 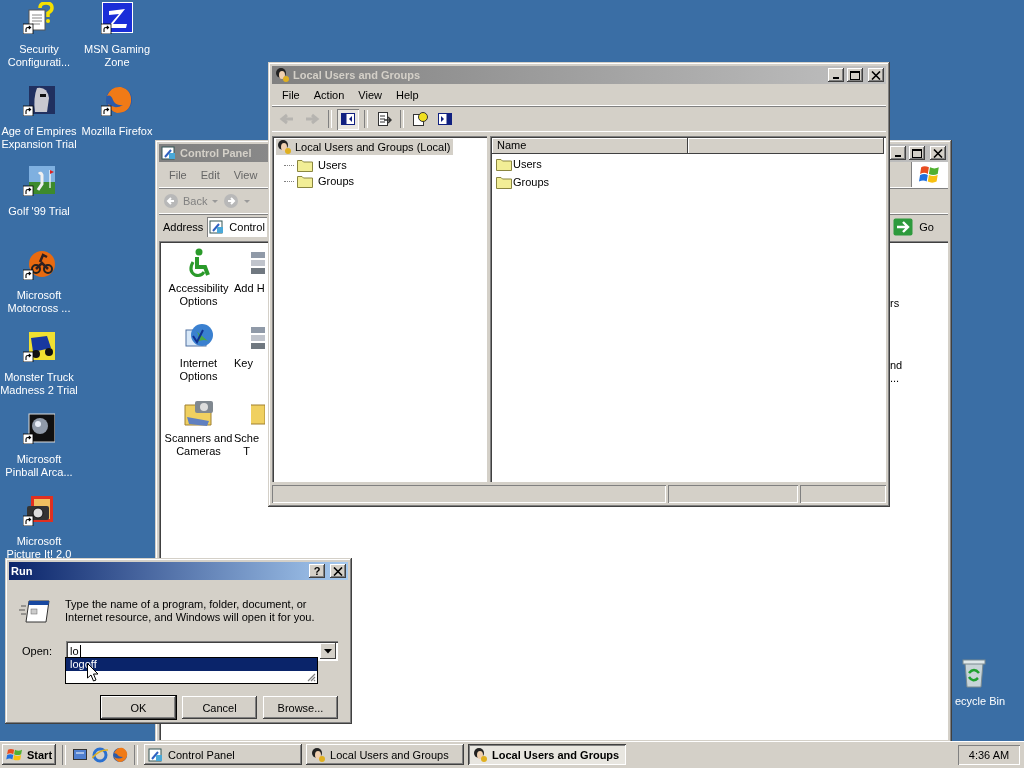 I want to click on instruction-text: Type the name of a program, folder, document, or Internet resource, and Windows will open it for you., so click(x=190, y=611).